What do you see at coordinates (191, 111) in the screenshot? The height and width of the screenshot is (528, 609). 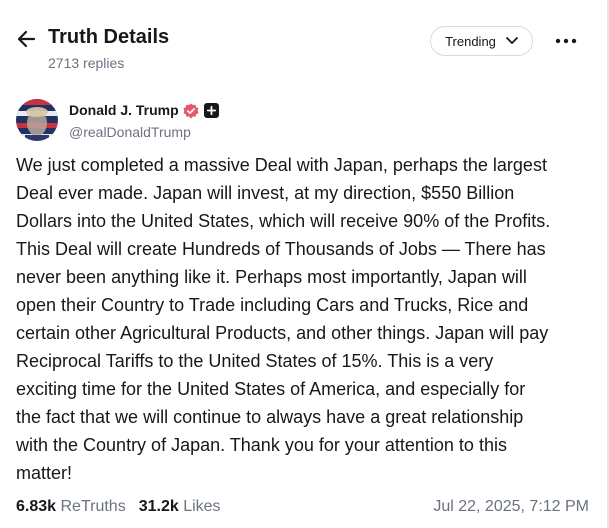 I see `verified-badge-icon` at bounding box center [191, 111].